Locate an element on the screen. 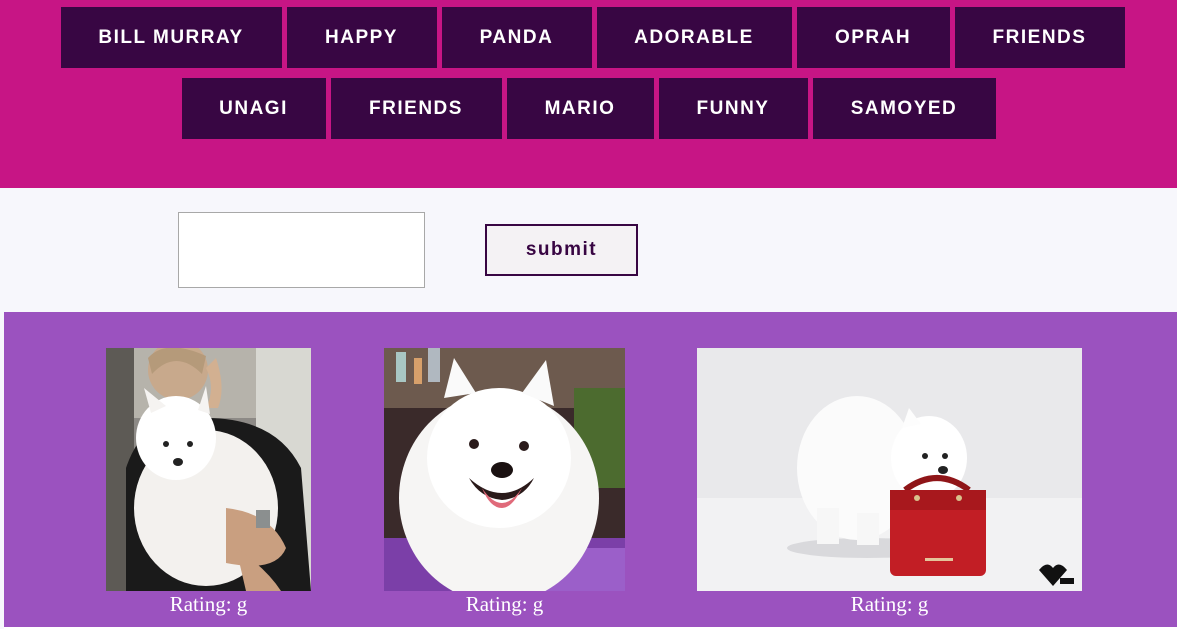 This screenshot has width=1177, height=629. gif-image-samoyed-with-handbag is located at coordinates (889, 469).